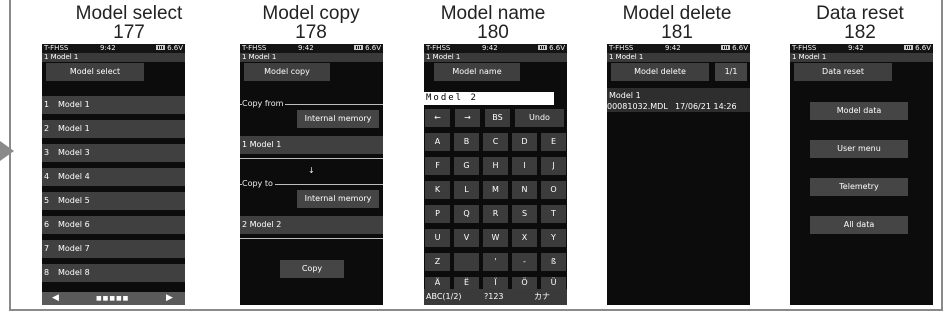 This screenshot has height=318, width=948. What do you see at coordinates (113, 177) in the screenshot?
I see `list-item: 4 Model 4` at bounding box center [113, 177].